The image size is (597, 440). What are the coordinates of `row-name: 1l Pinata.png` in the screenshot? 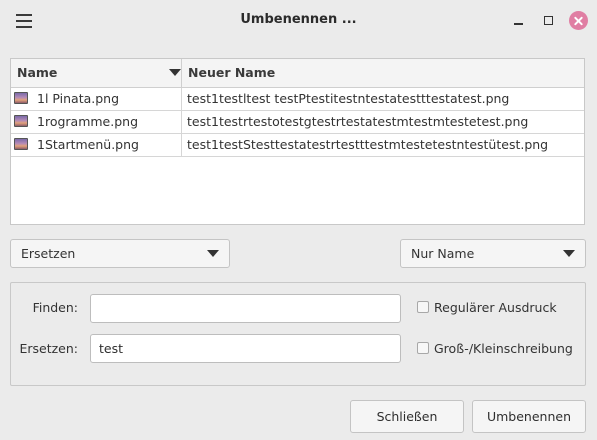 It's located at (78, 98).